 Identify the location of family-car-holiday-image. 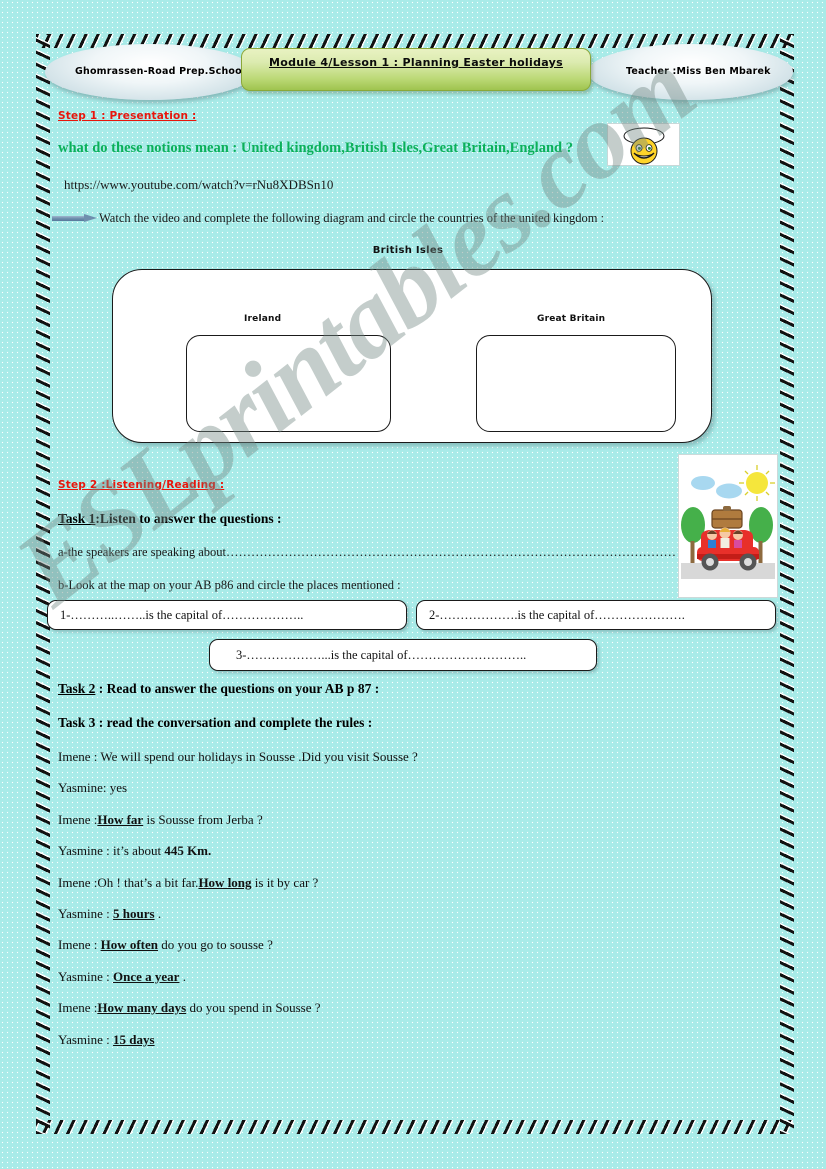
(728, 526).